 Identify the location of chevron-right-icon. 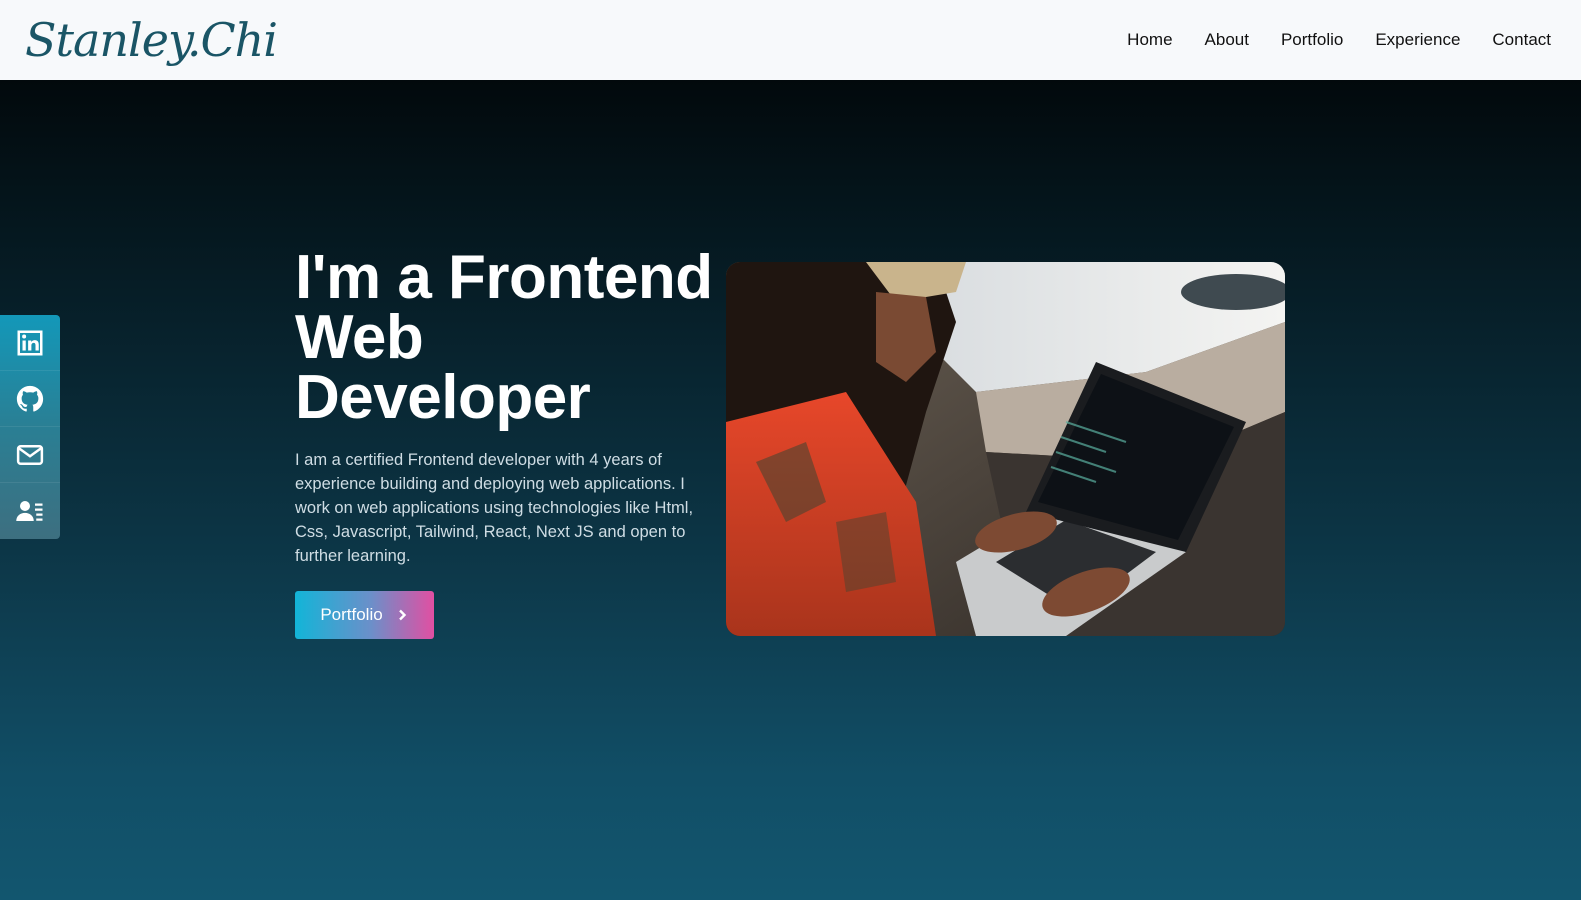
(402, 615).